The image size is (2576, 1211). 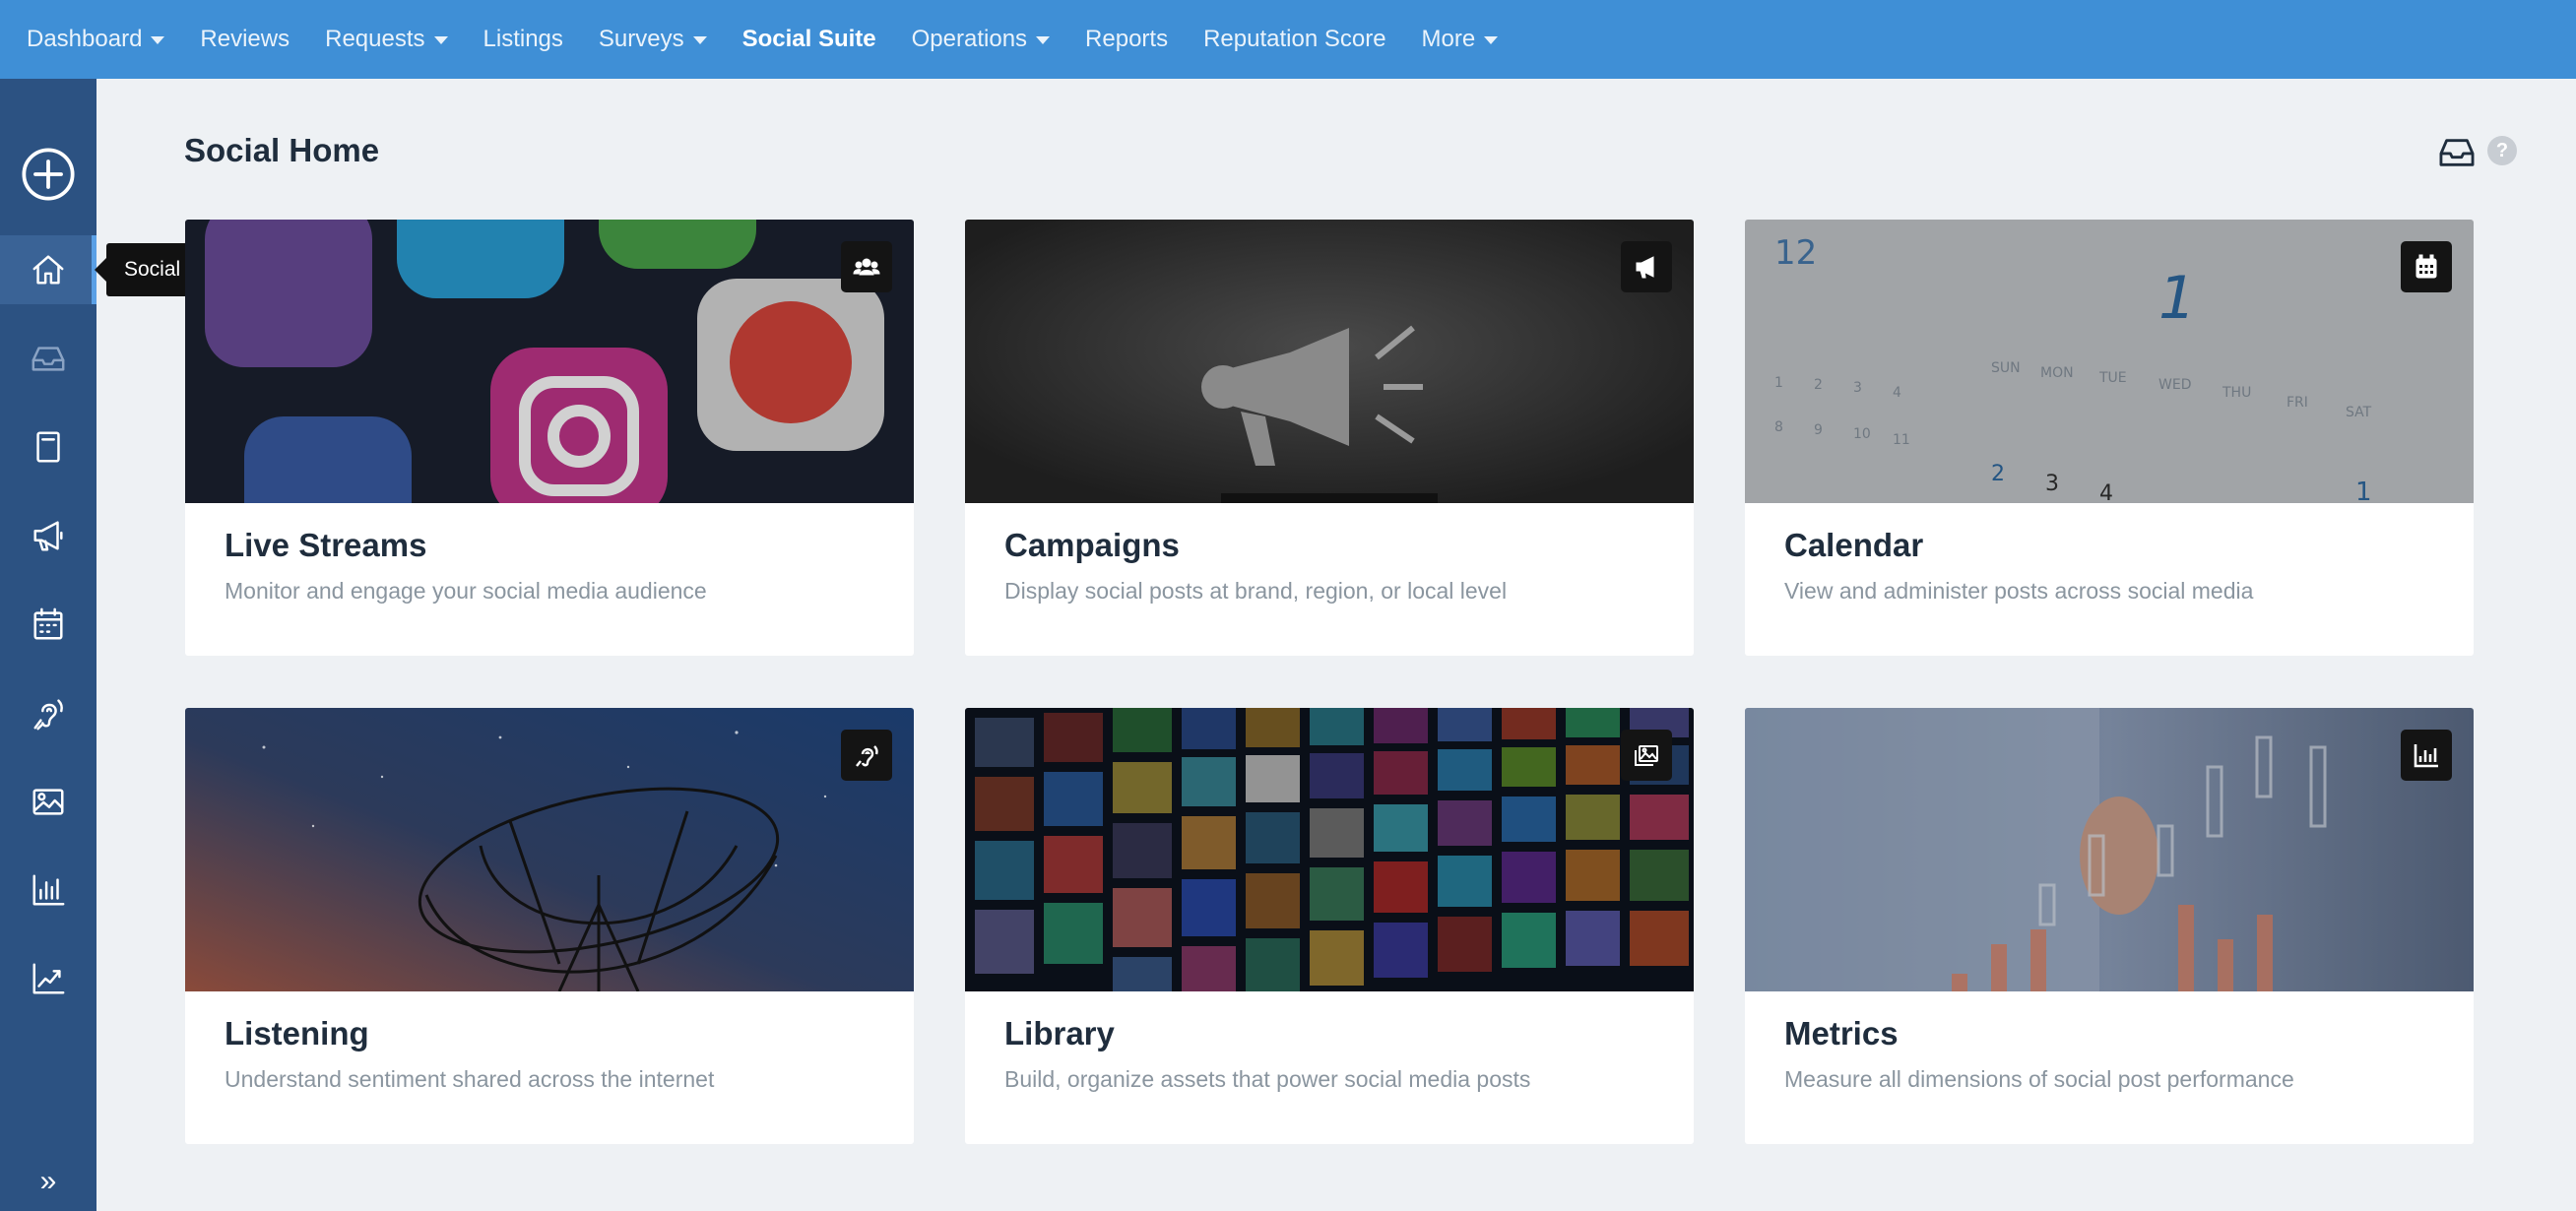 I want to click on add-icon, so click(x=48, y=174).